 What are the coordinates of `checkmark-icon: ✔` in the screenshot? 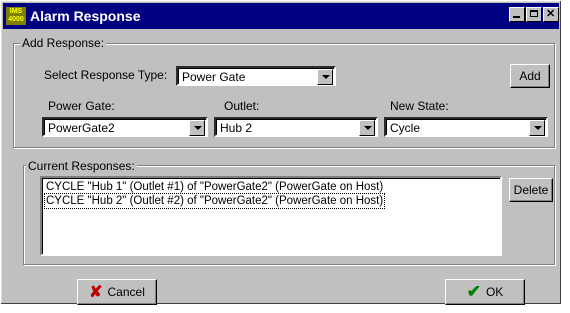 It's located at (473, 291).